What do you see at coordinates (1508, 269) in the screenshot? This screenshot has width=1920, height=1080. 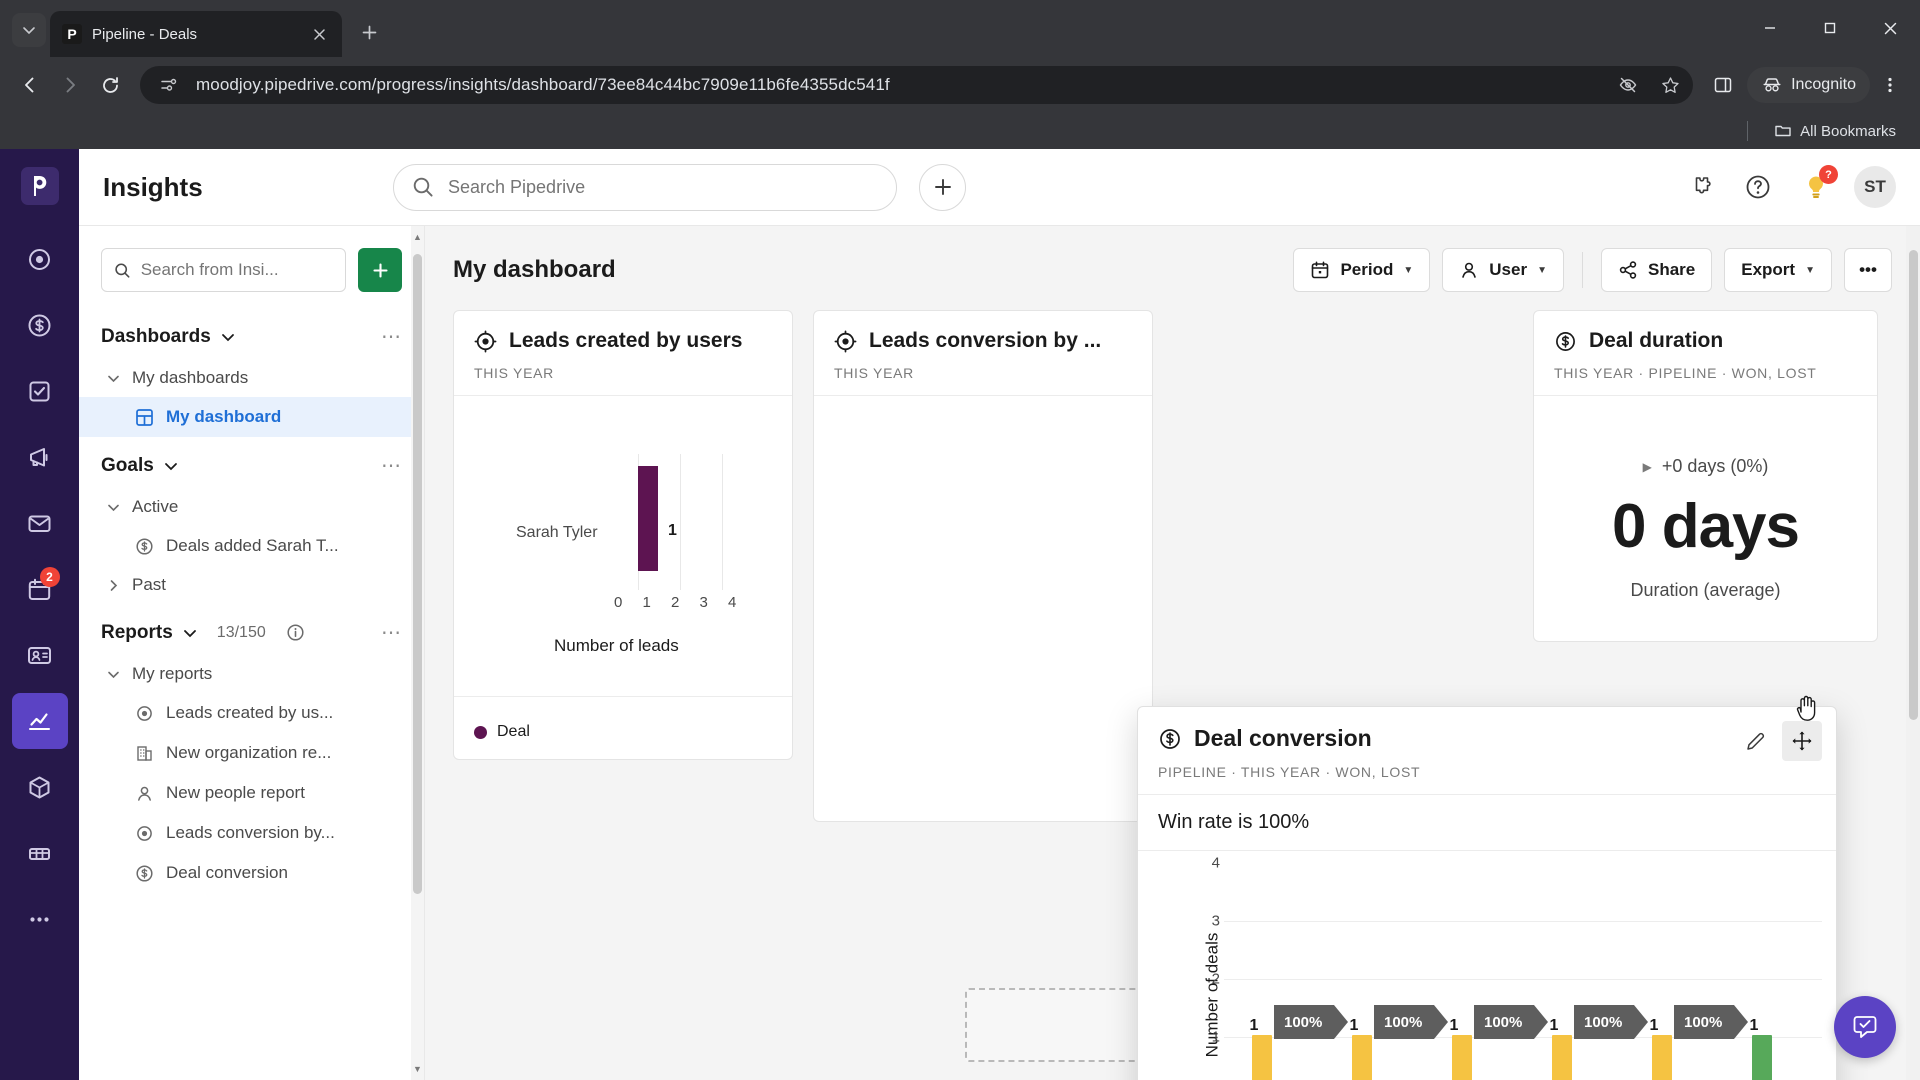 I see `user-label: User` at bounding box center [1508, 269].